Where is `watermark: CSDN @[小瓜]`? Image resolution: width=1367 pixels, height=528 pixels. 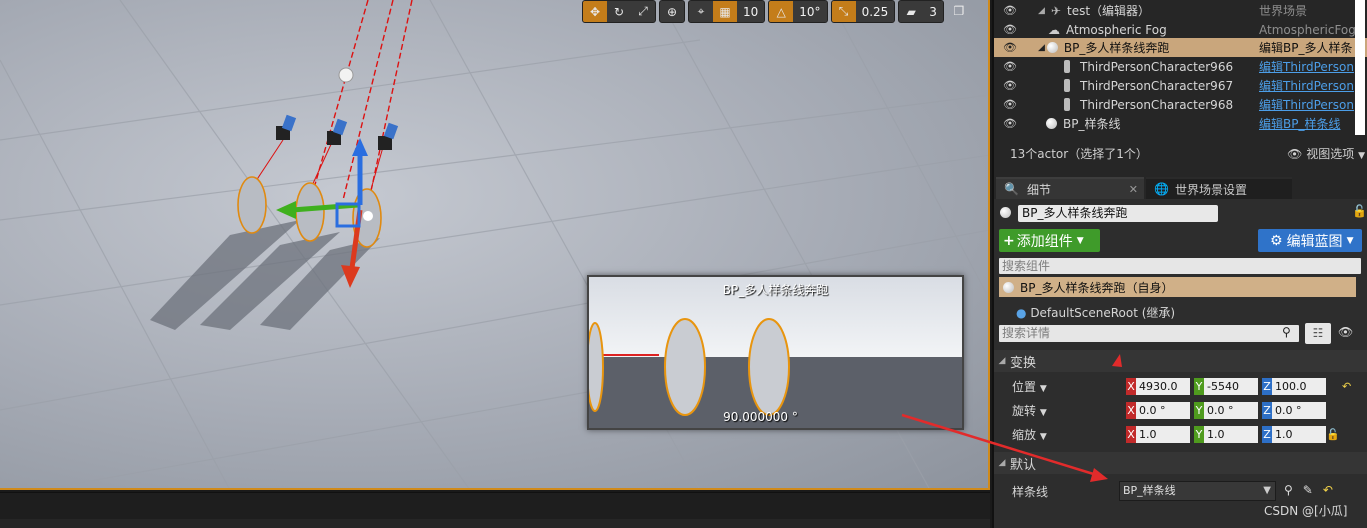
watermark: CSDN @[小瓜] is located at coordinates (1306, 511).